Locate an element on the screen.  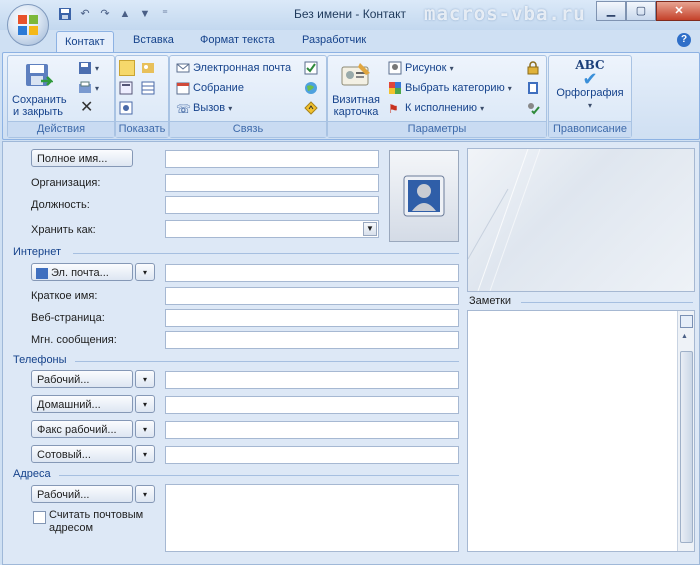
group-show-label: Показать is located at coordinates (142, 129).